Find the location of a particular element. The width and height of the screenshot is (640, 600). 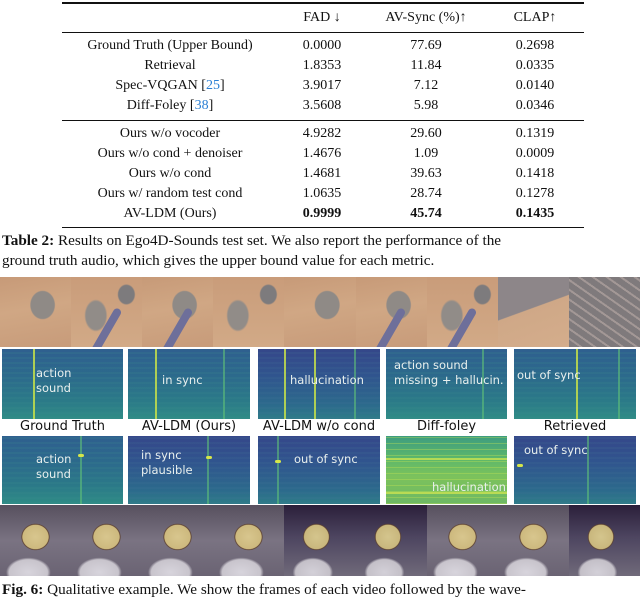

spectrogram-annotation: hallucination is located at coordinates (469, 487).